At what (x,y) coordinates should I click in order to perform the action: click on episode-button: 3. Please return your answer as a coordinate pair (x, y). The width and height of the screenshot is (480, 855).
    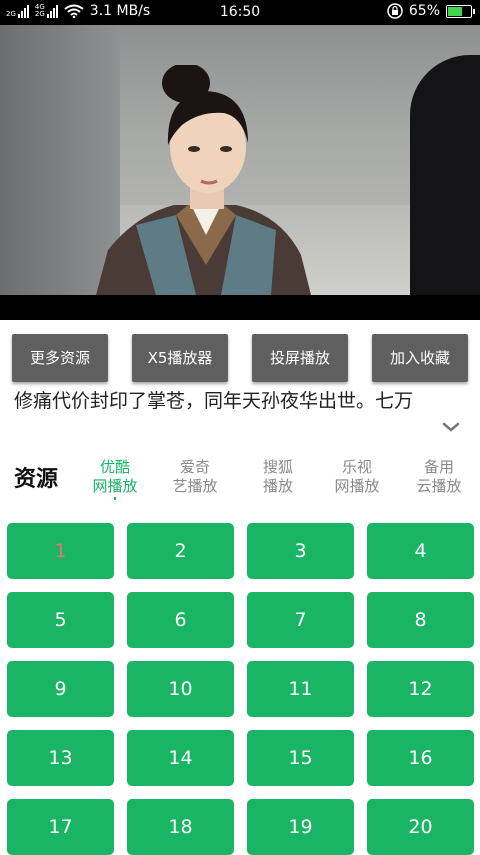
    Looking at the image, I should click on (300, 551).